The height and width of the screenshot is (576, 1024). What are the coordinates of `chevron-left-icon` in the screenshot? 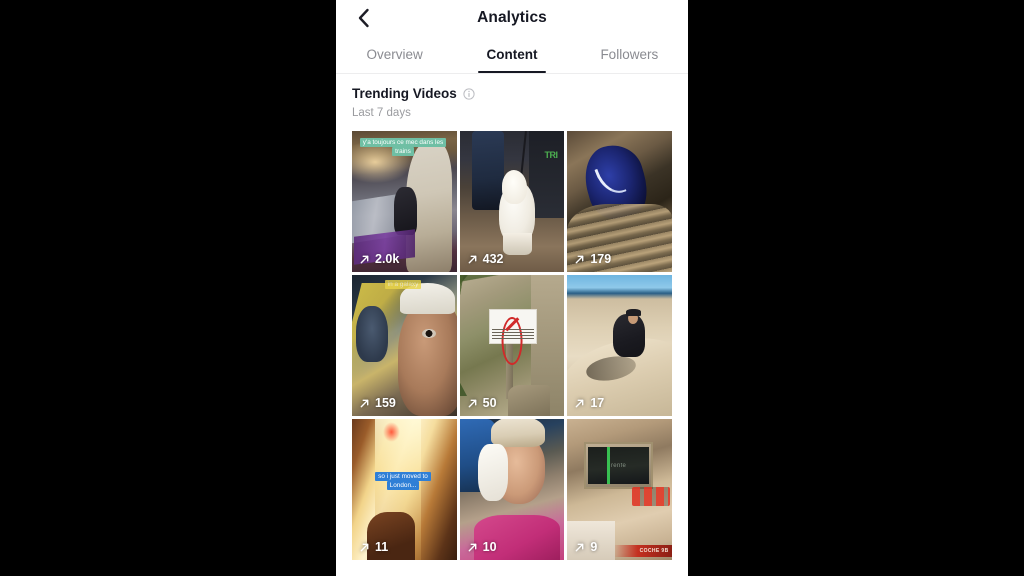 It's located at (363, 18).